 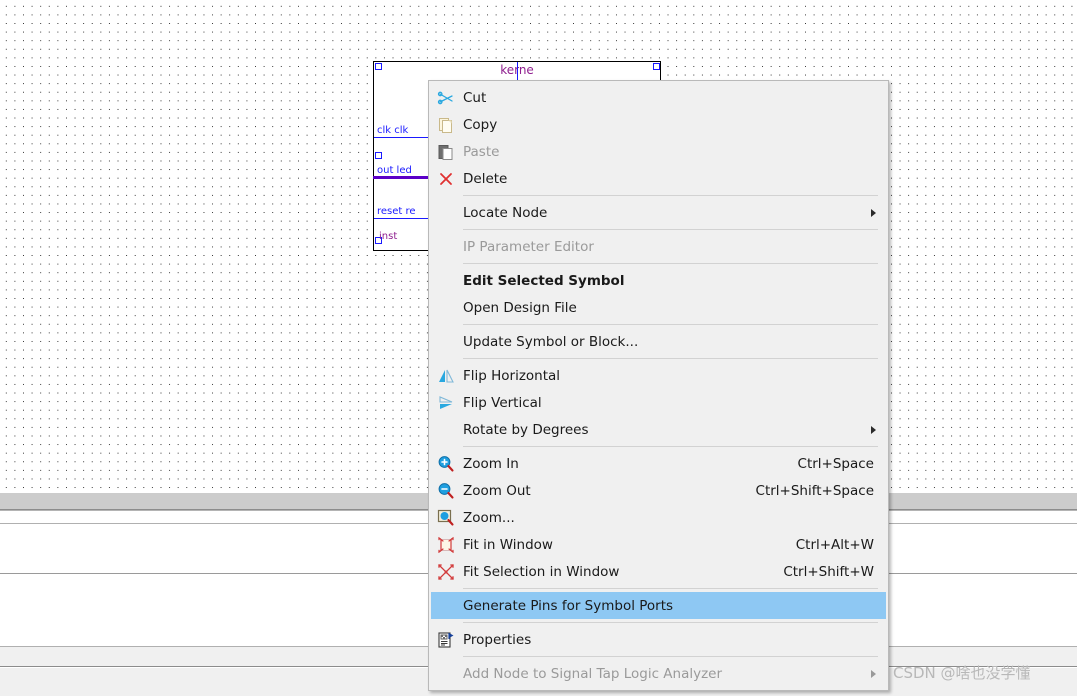 I want to click on delete-x-icon, so click(x=446, y=179).